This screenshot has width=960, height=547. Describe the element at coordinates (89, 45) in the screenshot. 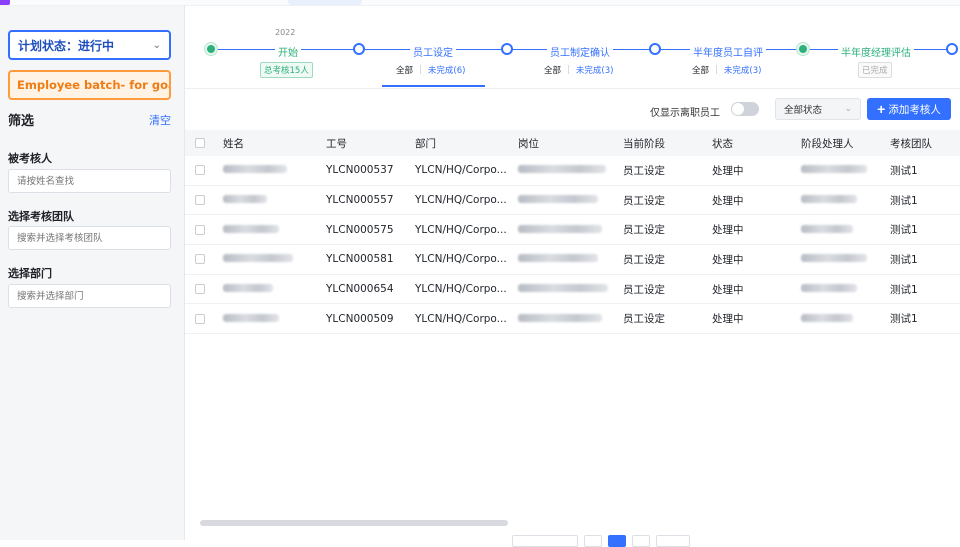

I see `plan-status-select: 计划状态：进行中 ⌄` at that location.